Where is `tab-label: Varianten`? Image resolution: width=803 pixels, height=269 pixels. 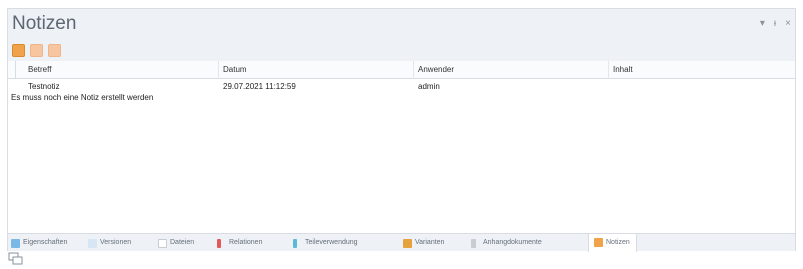
tab-label: Varianten is located at coordinates (430, 242).